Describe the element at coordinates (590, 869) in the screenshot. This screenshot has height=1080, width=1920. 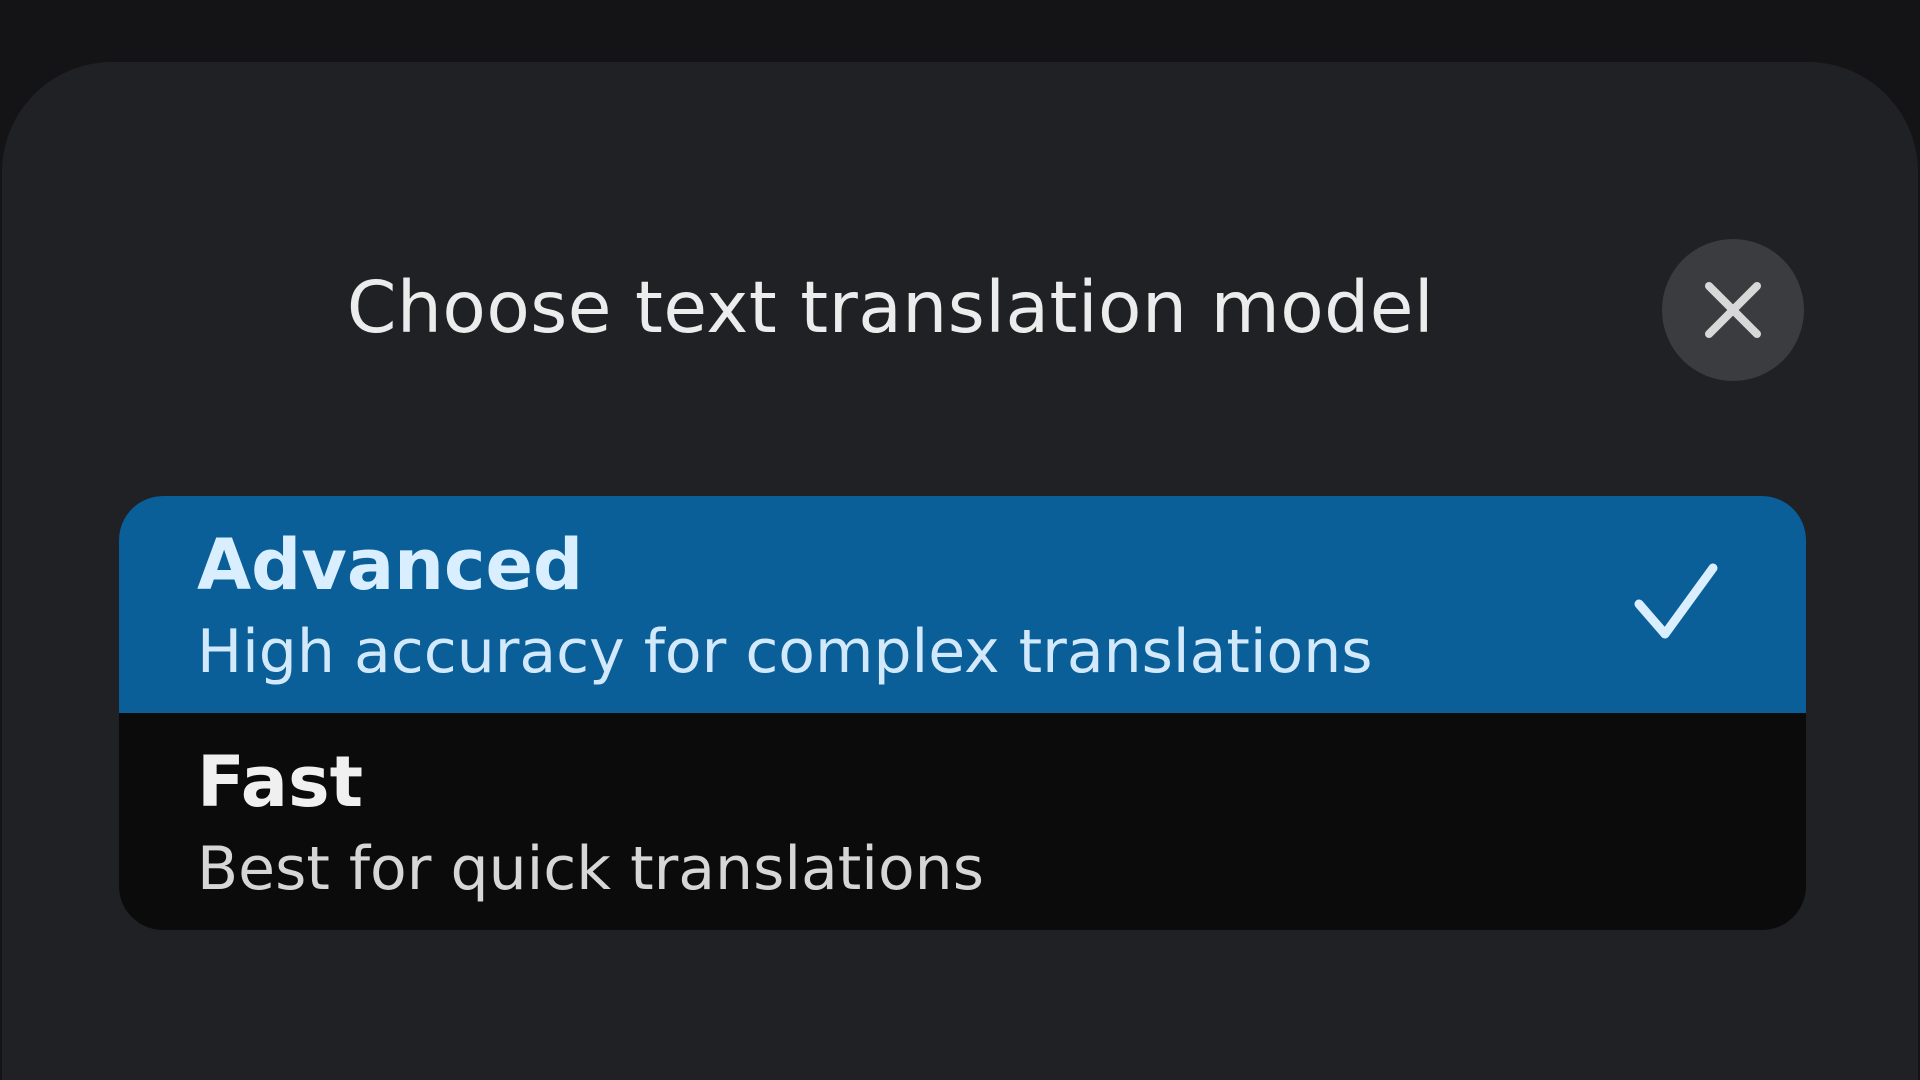
I see `option-description: Best for quick translations` at that location.